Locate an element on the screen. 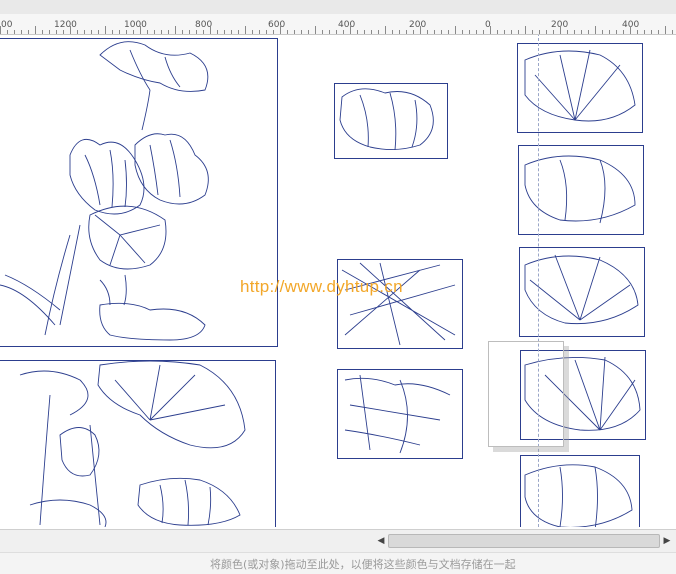 Image resolution: width=676 pixels, height=574 pixels. stem-line is located at coordinates (146, 110).